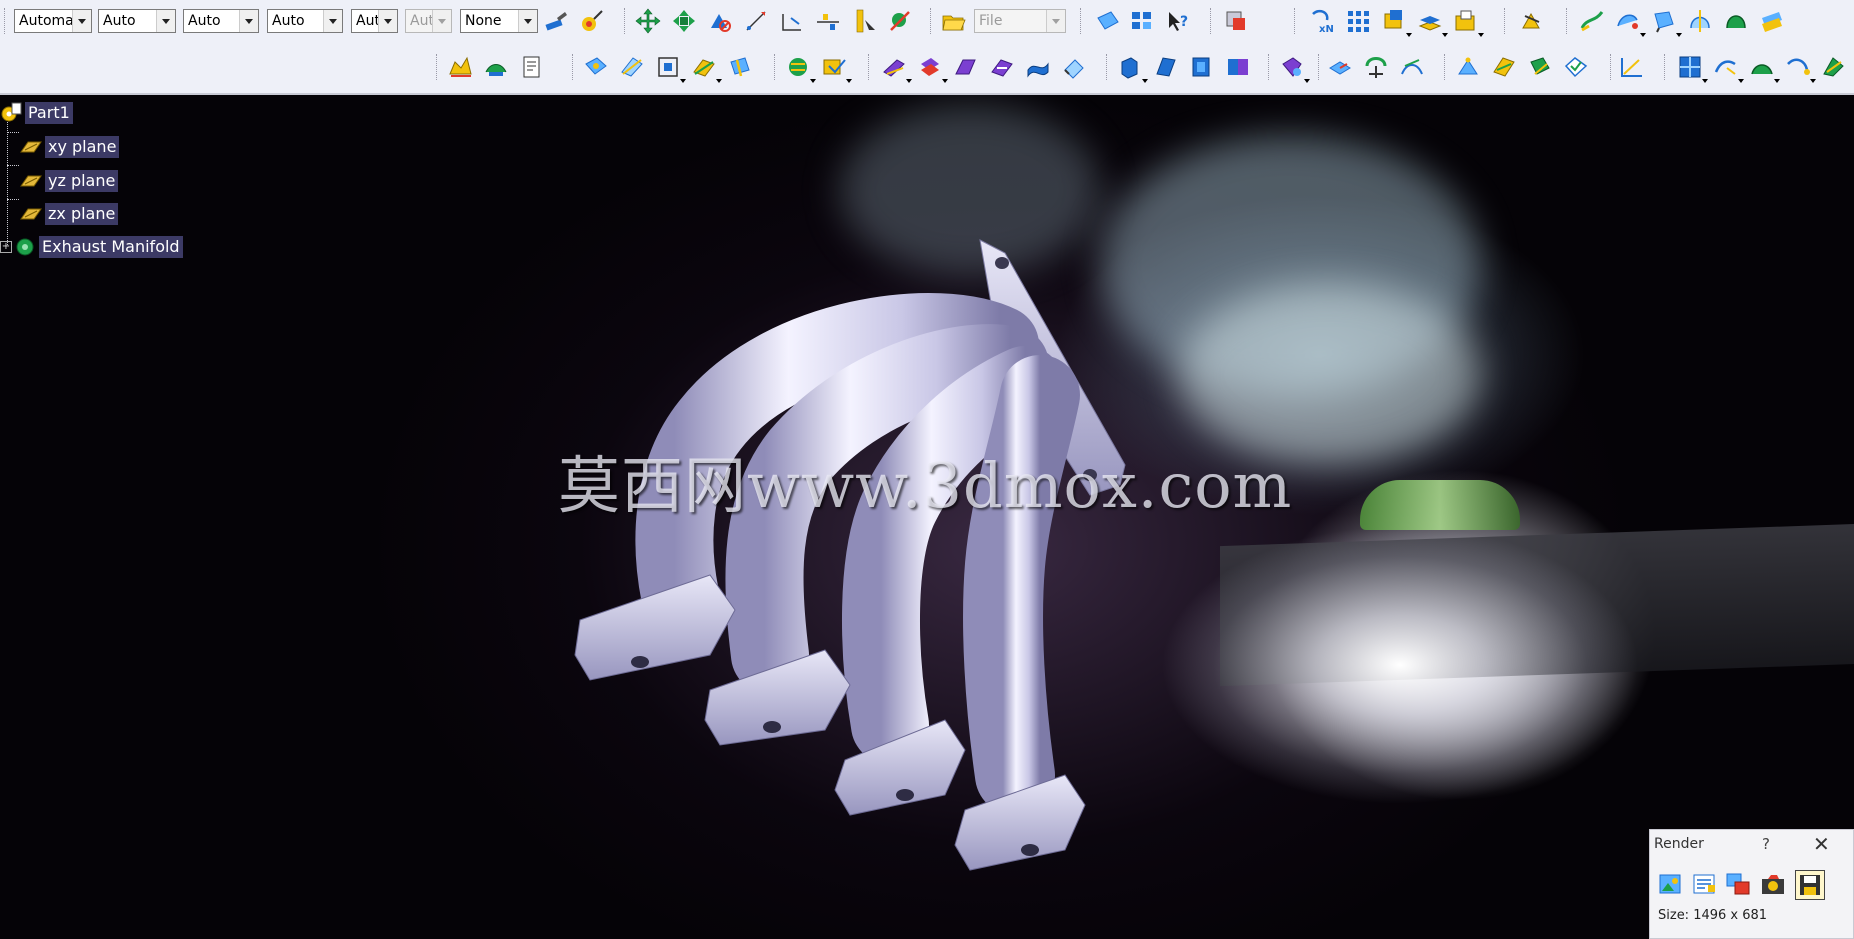  What do you see at coordinates (900, 21) in the screenshot?
I see `hide-show-icon` at bounding box center [900, 21].